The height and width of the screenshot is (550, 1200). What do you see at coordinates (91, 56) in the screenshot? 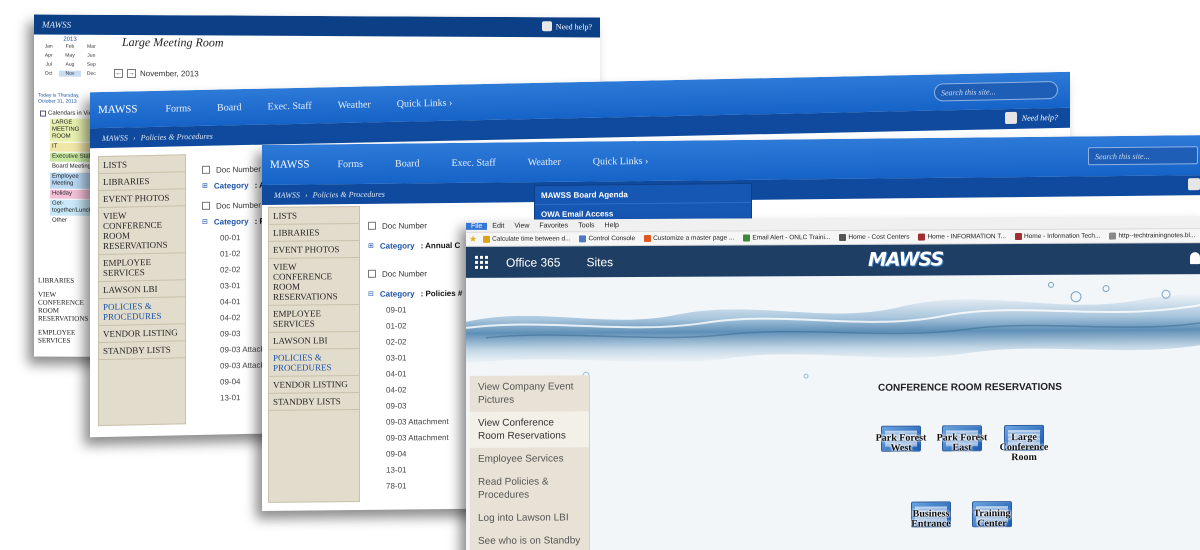
I see `mini-month: Jun` at bounding box center [91, 56].